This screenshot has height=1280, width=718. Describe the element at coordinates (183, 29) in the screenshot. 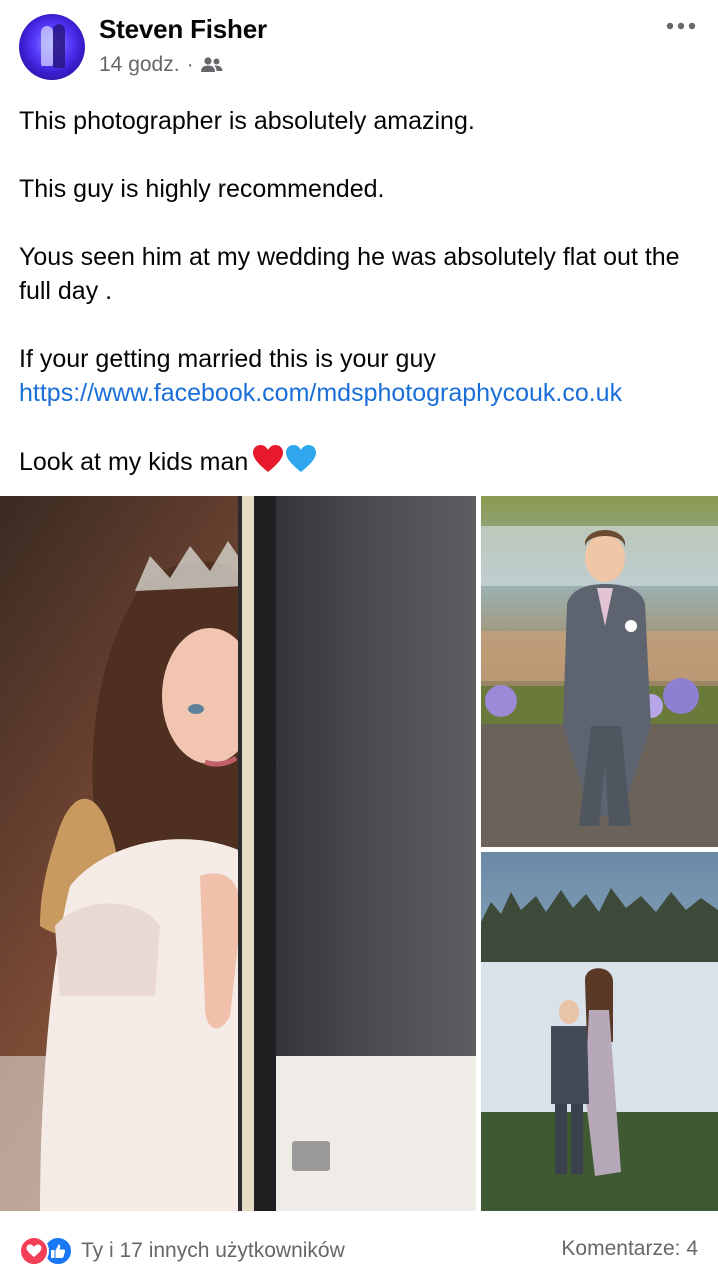

I see `author-name: Steven Fisher` at that location.